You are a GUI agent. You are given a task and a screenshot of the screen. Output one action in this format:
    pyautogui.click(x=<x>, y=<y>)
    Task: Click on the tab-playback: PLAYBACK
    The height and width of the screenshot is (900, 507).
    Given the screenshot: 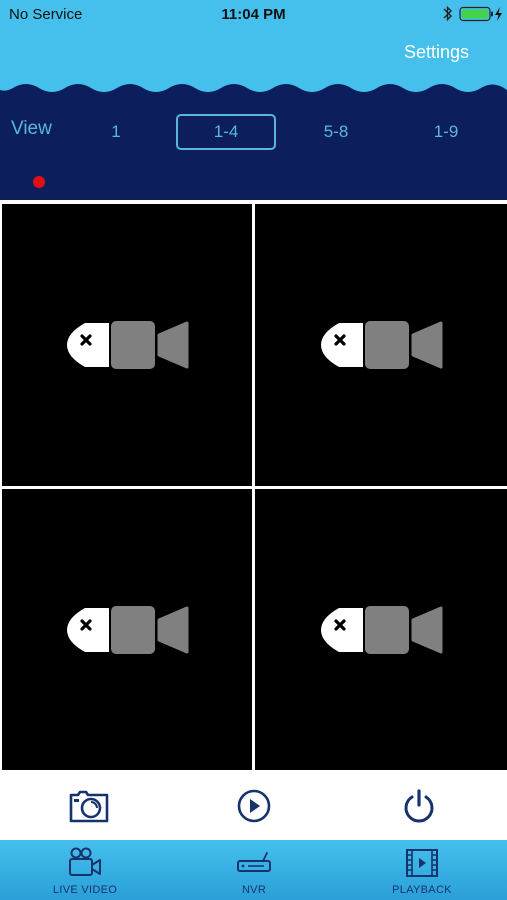 What is the action you would take?
    pyautogui.click(x=422, y=870)
    